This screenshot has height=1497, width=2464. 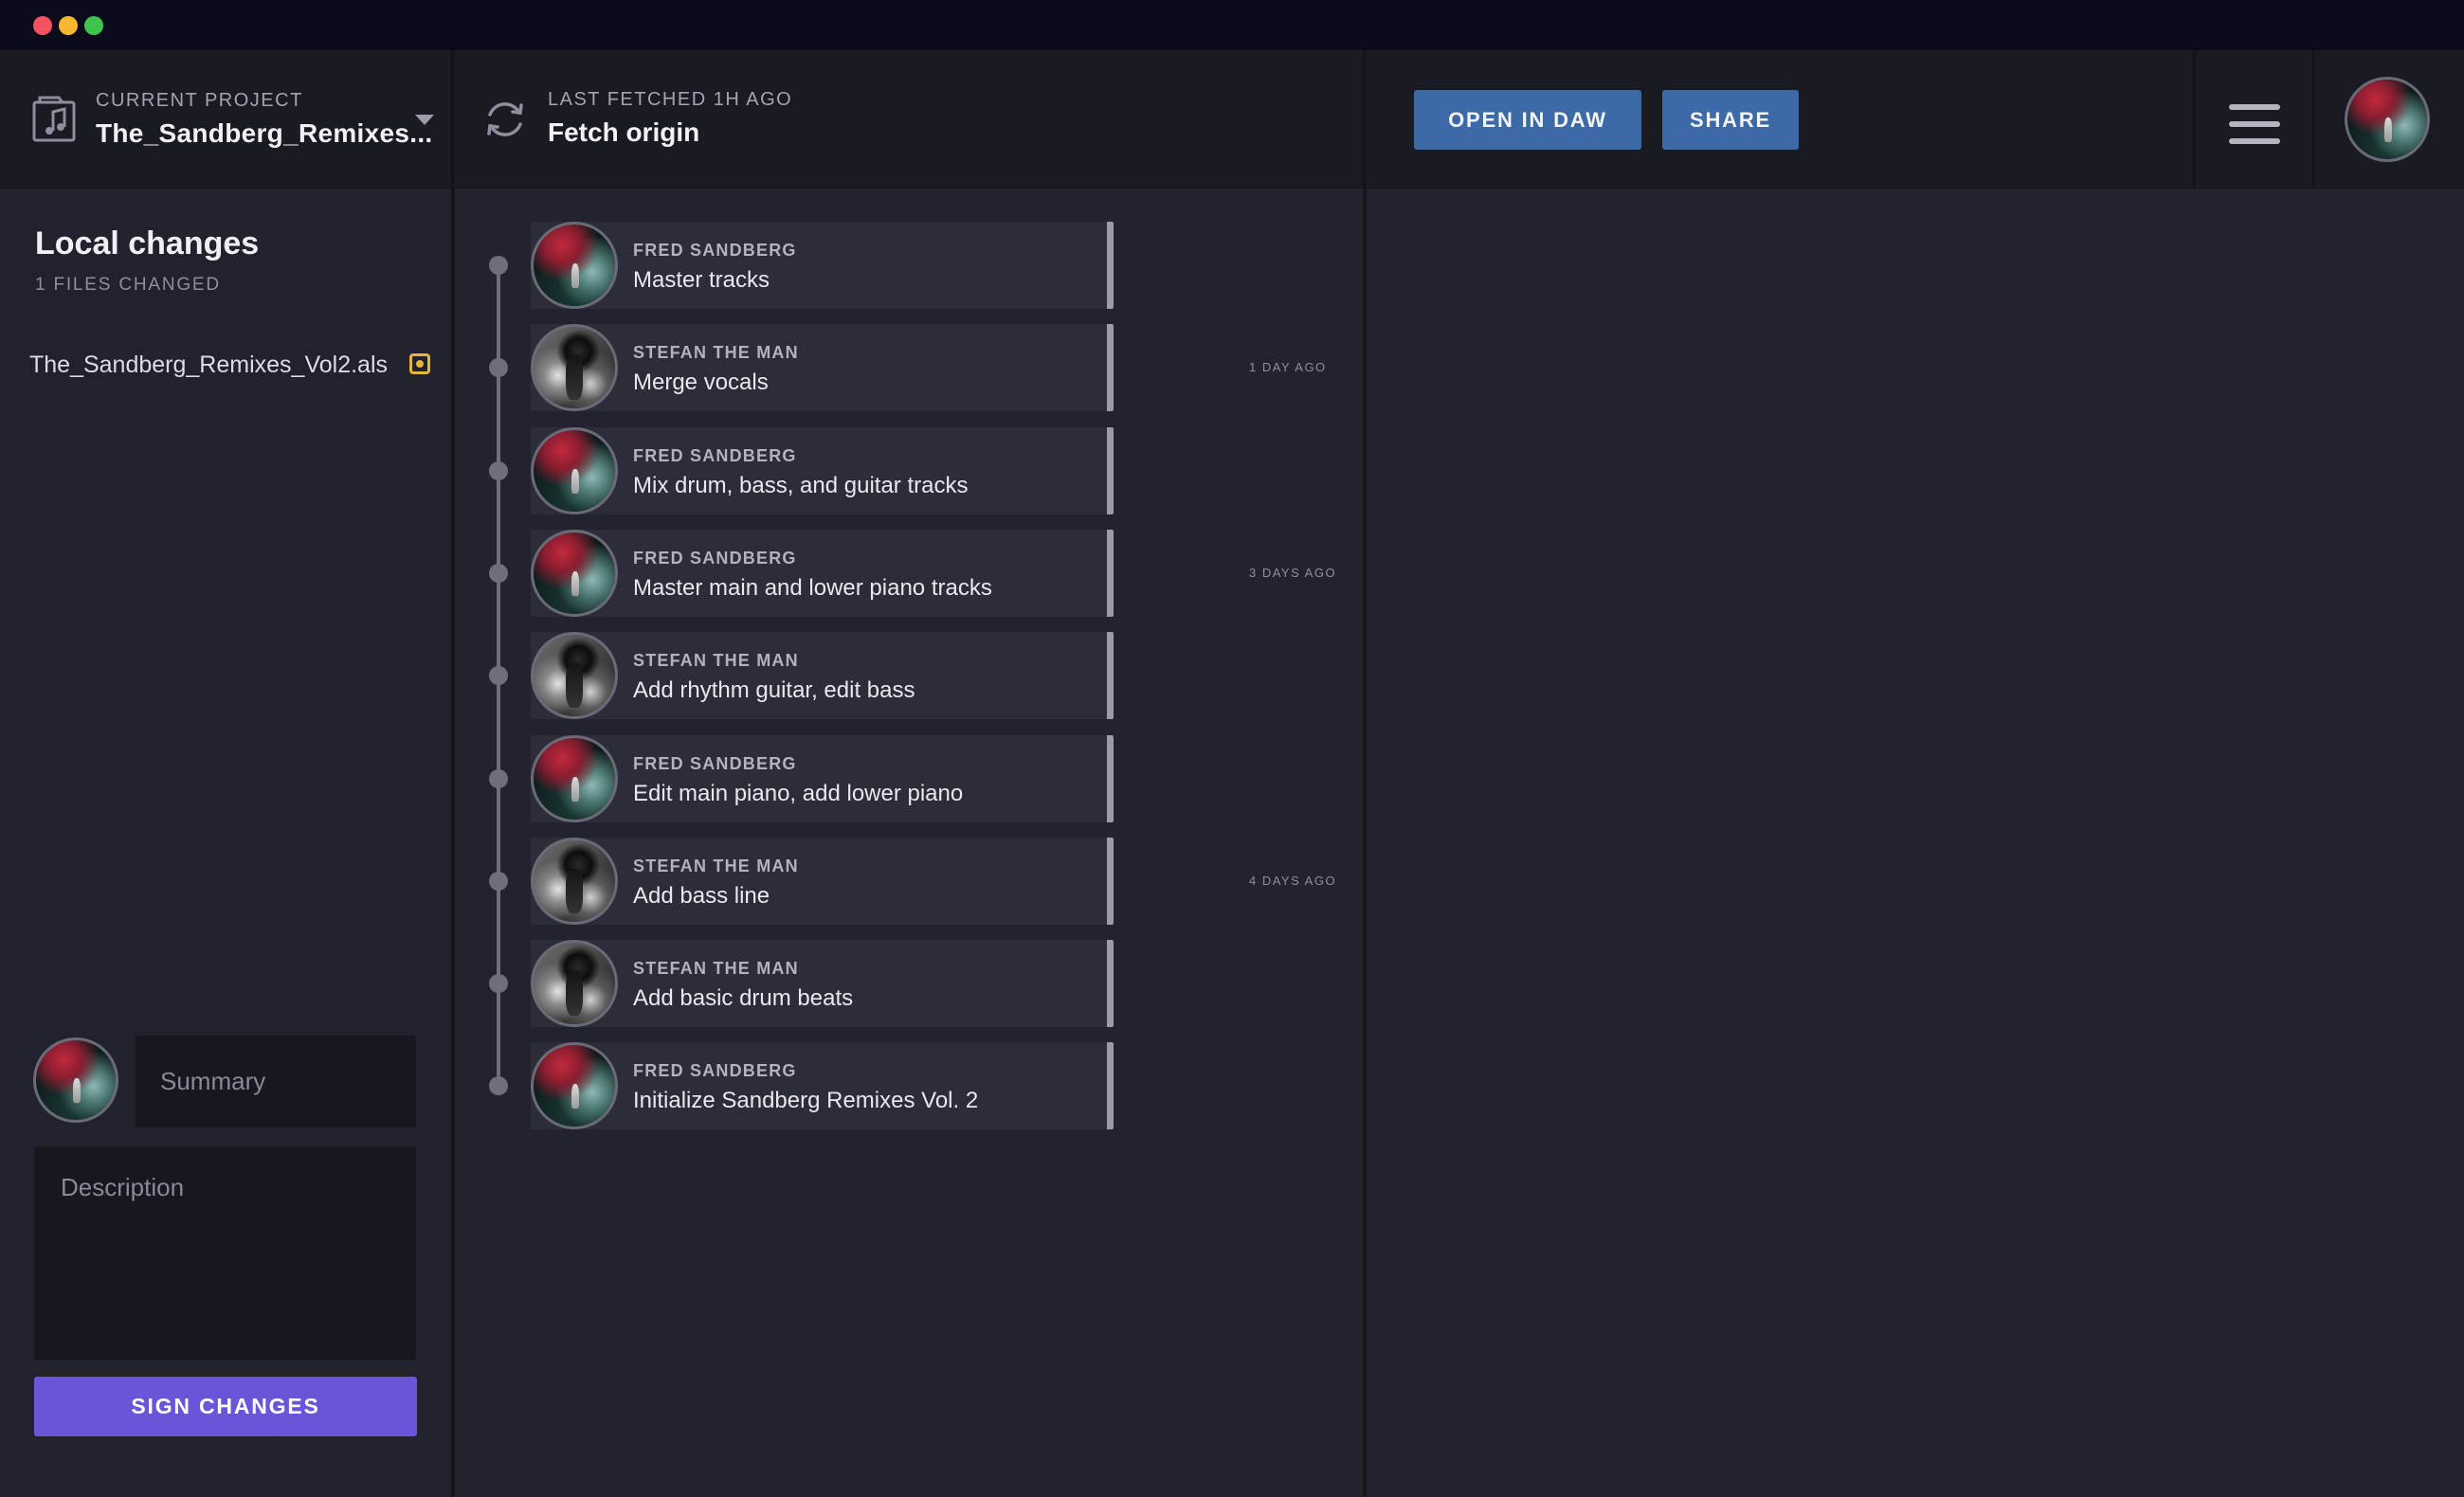 I want to click on share-button: SHARE, so click(x=1730, y=120).